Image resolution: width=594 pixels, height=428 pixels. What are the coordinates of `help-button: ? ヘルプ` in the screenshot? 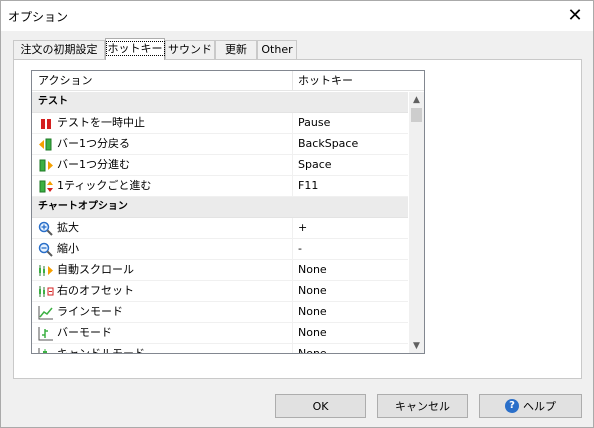 It's located at (530, 406).